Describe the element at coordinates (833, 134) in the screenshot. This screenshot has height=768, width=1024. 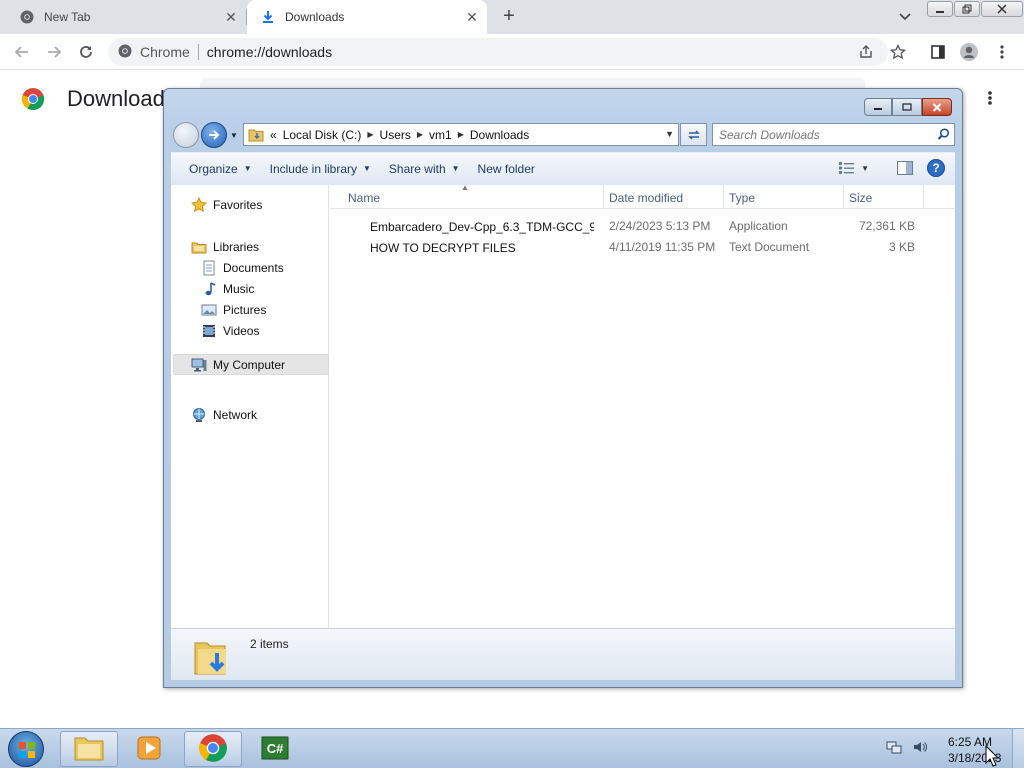
I see `search-input: Search Downloads` at that location.